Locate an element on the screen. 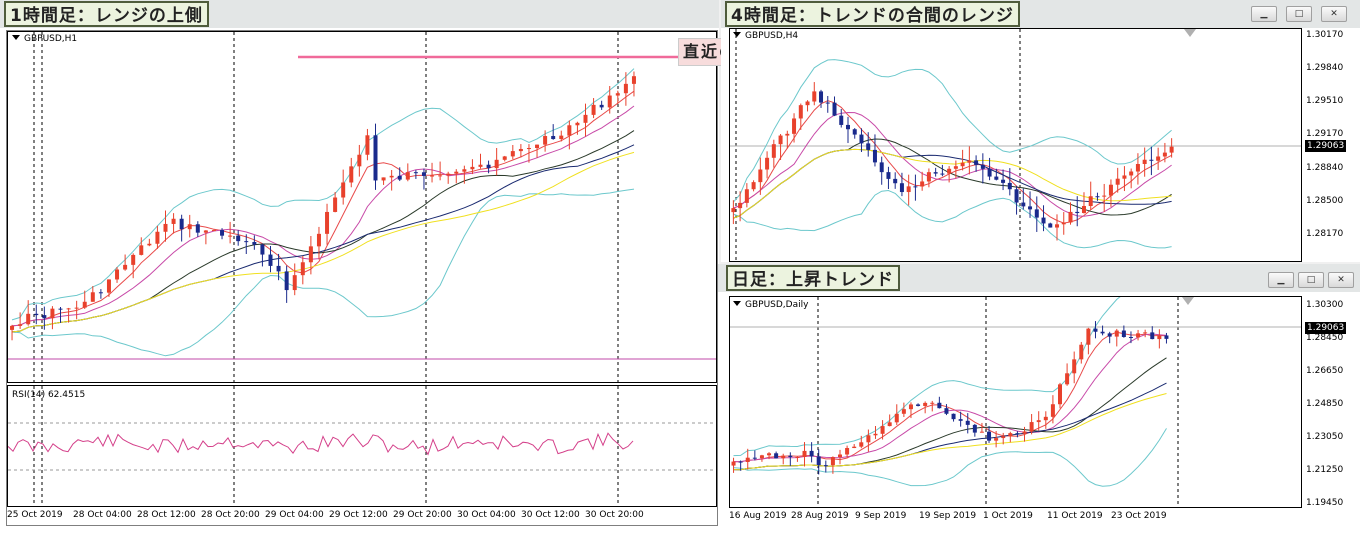  h1-rsi-plot is located at coordinates (362, 446).